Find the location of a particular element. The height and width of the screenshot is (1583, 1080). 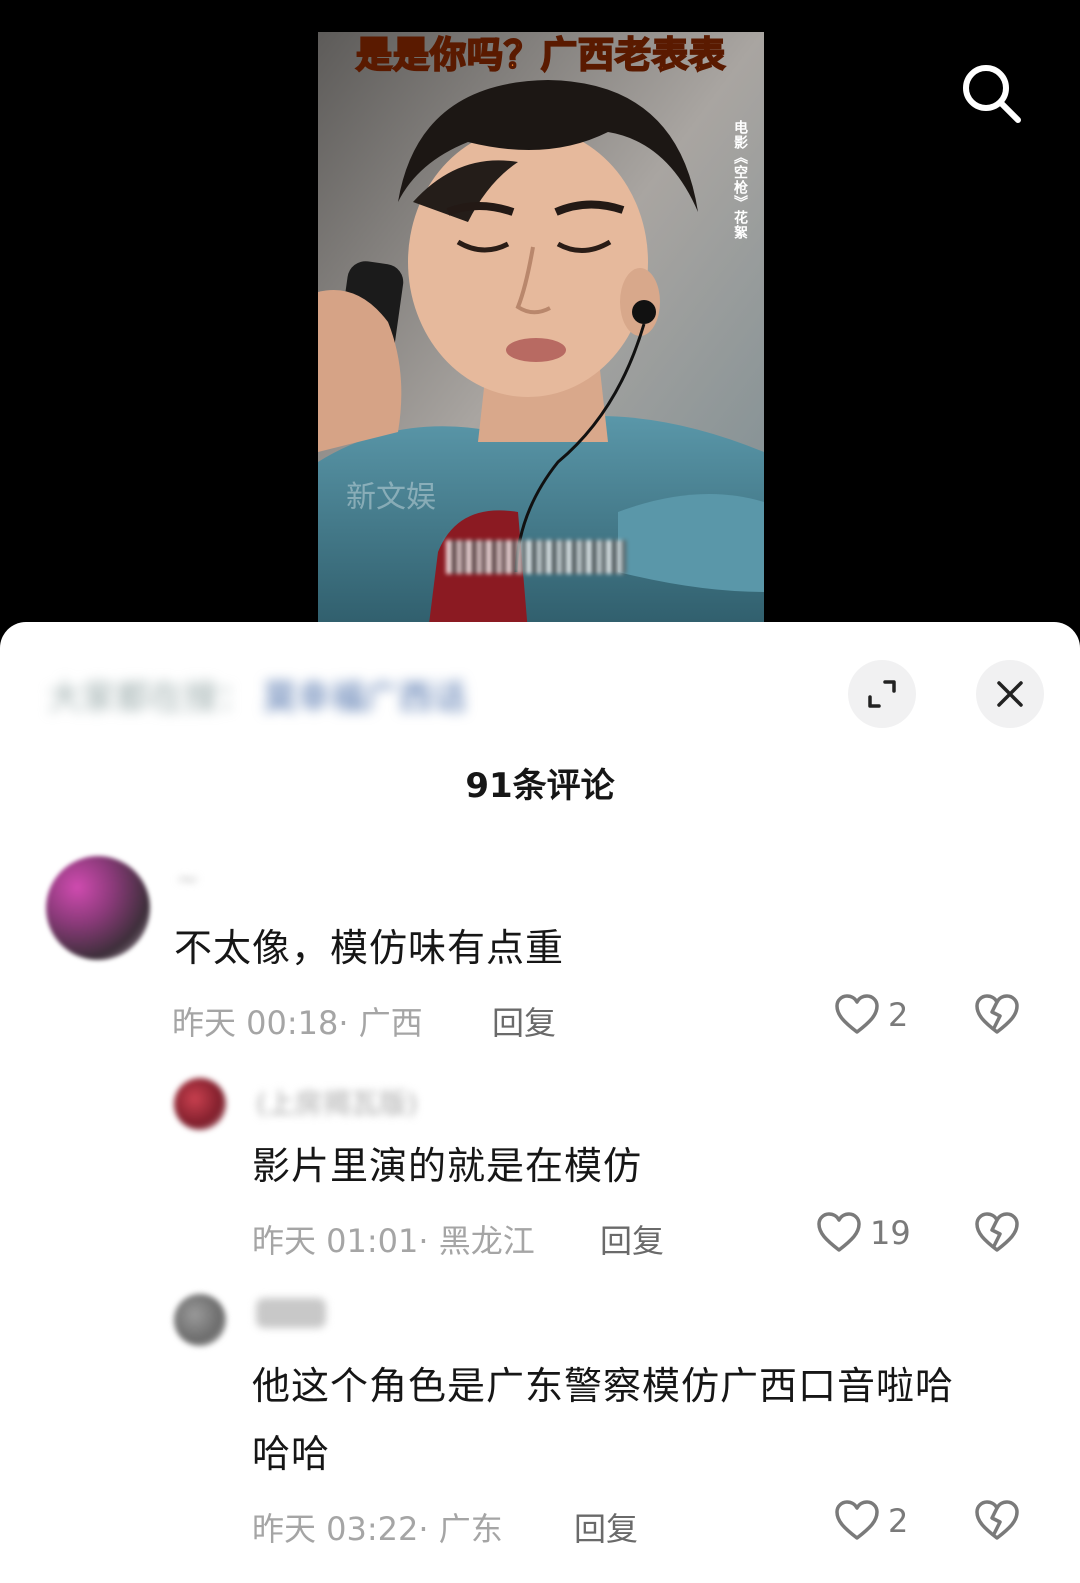

close-icon is located at coordinates (1010, 694).